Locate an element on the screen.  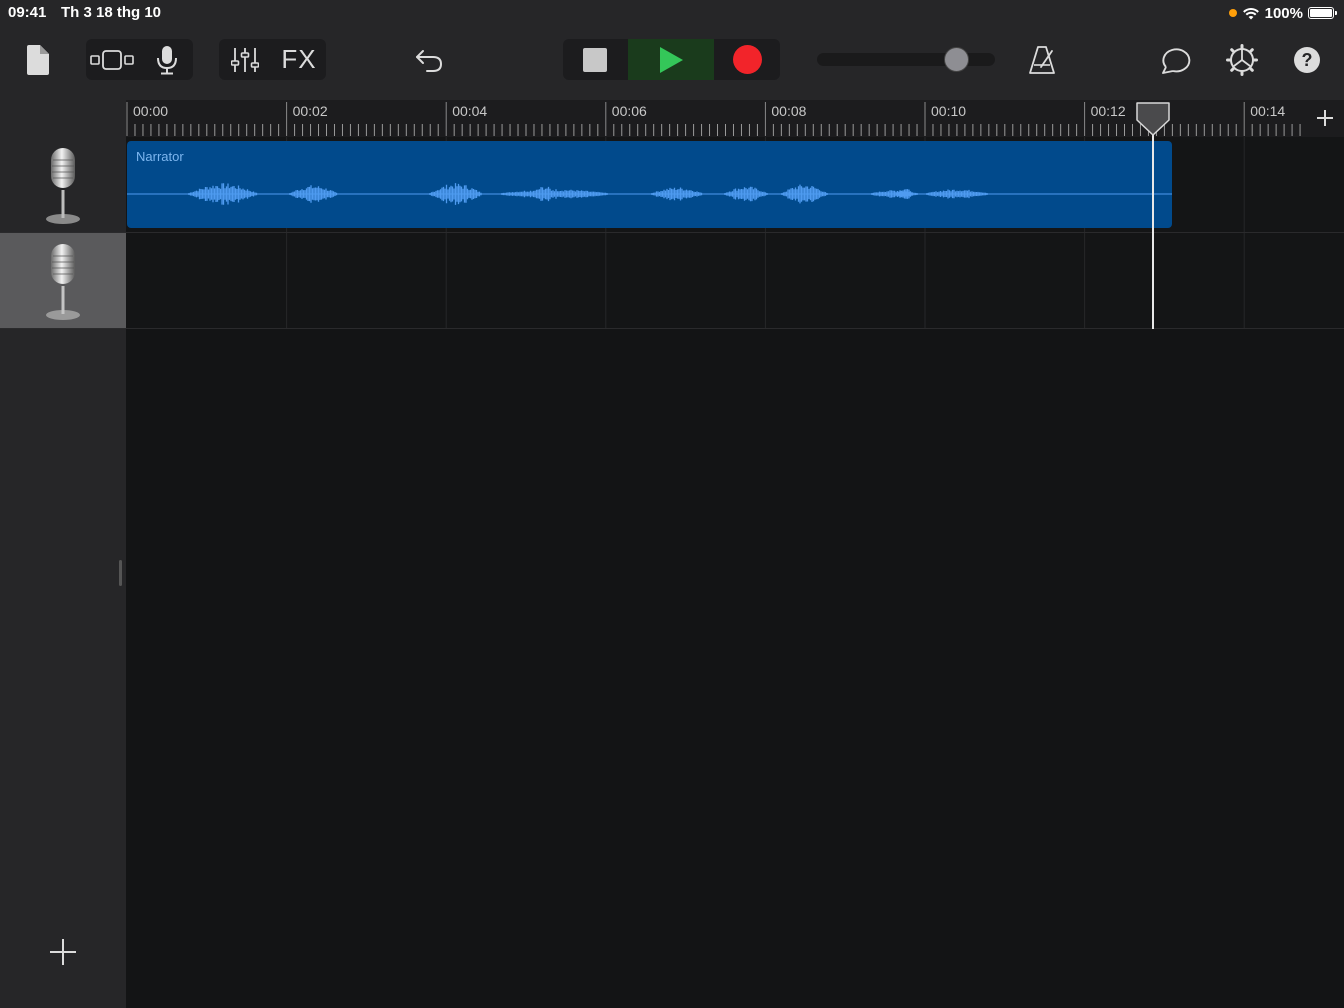
view-icon is located at coordinates (112, 59).